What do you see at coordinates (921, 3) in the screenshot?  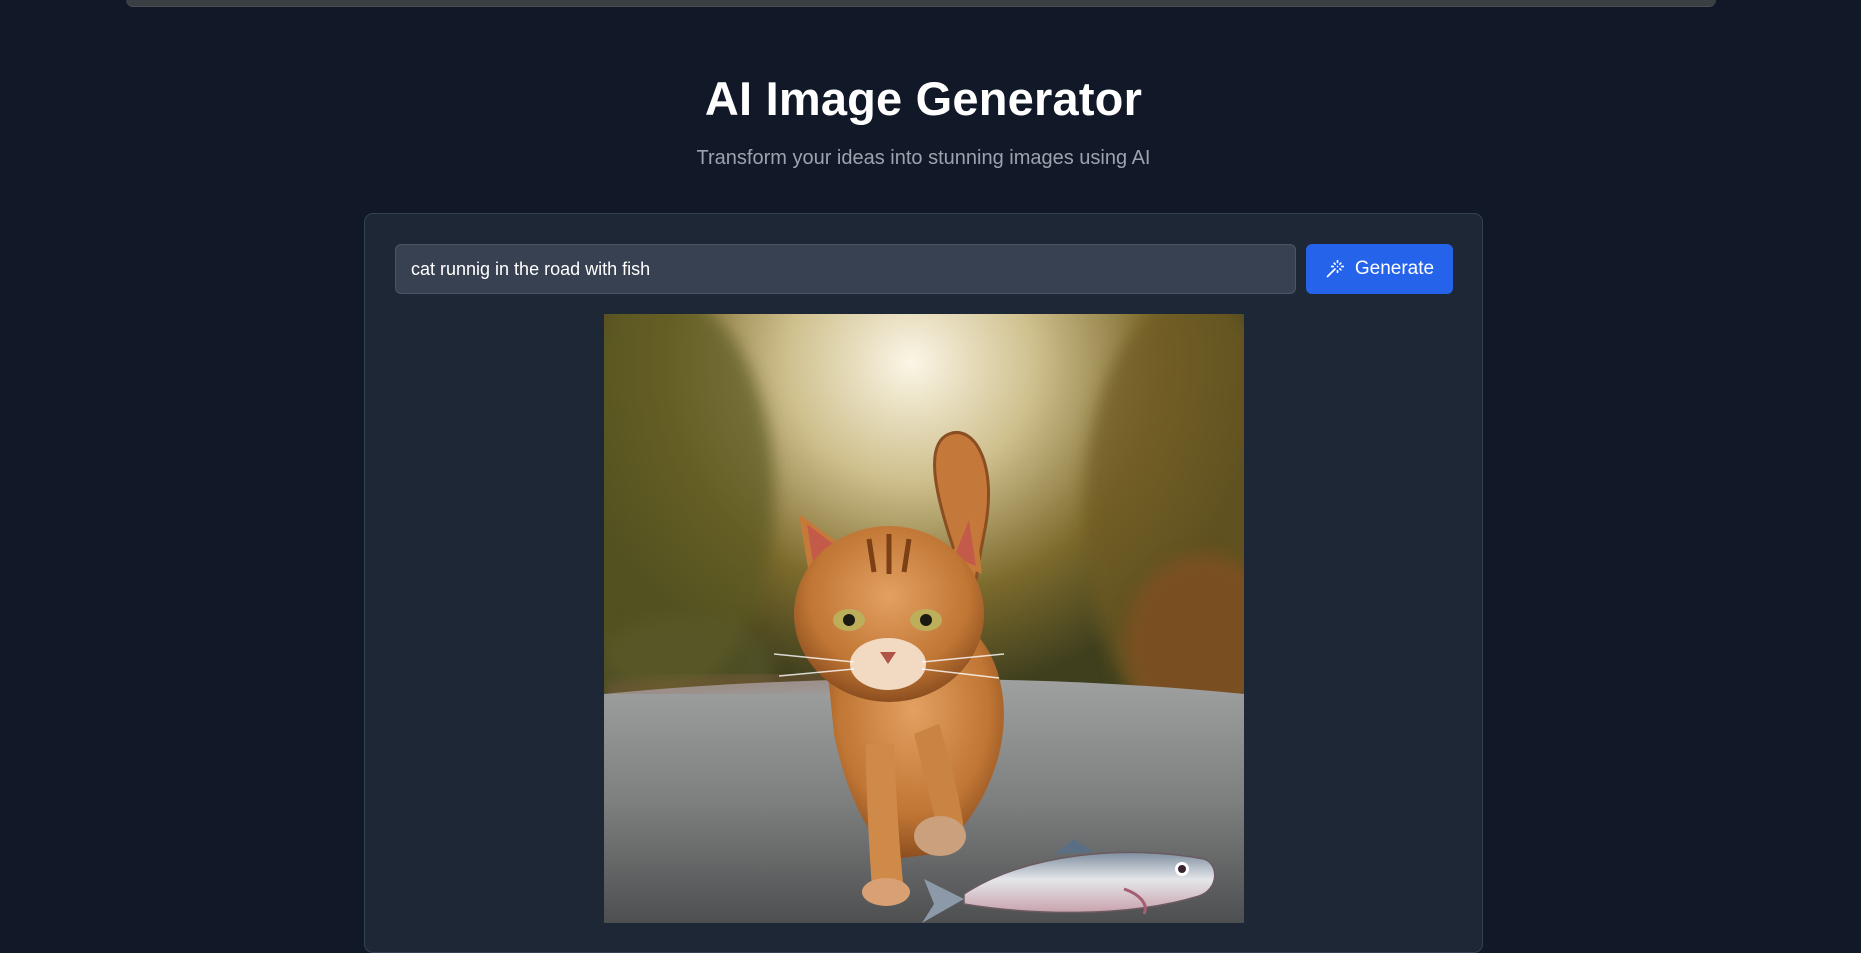 I see `browser-bar` at bounding box center [921, 3].